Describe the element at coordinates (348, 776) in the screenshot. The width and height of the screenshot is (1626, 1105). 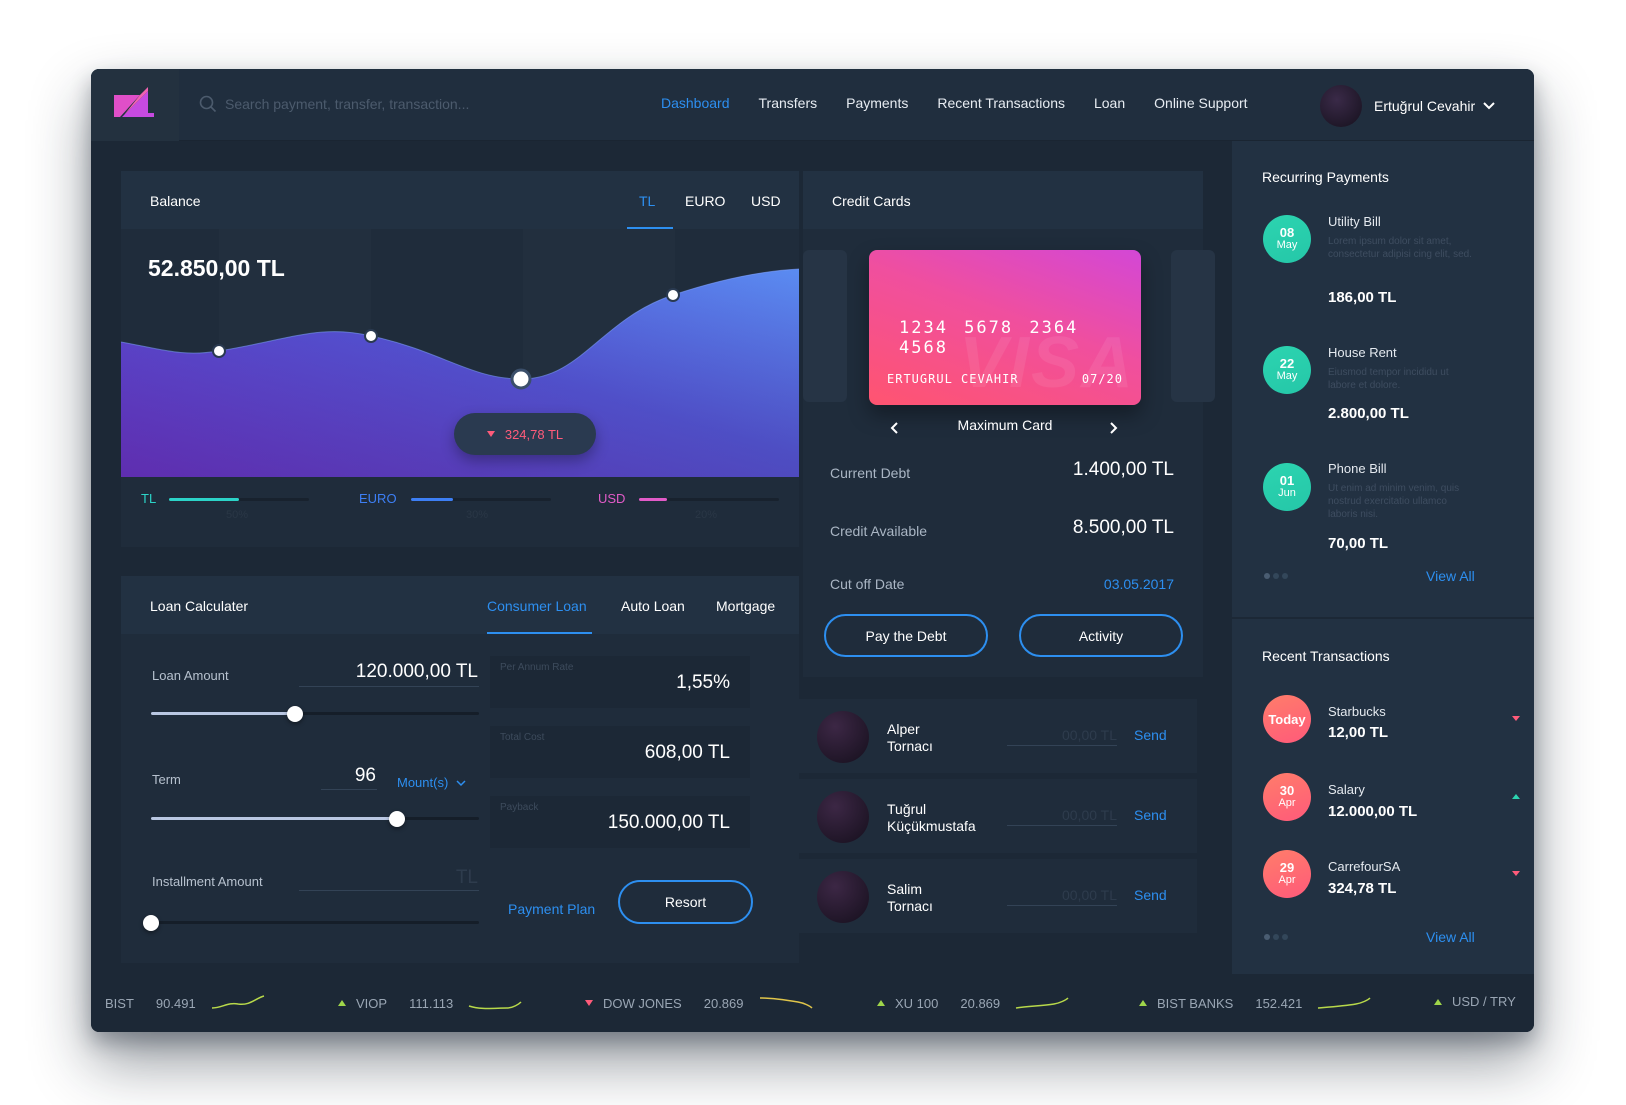
I see `term-value: 96` at that location.